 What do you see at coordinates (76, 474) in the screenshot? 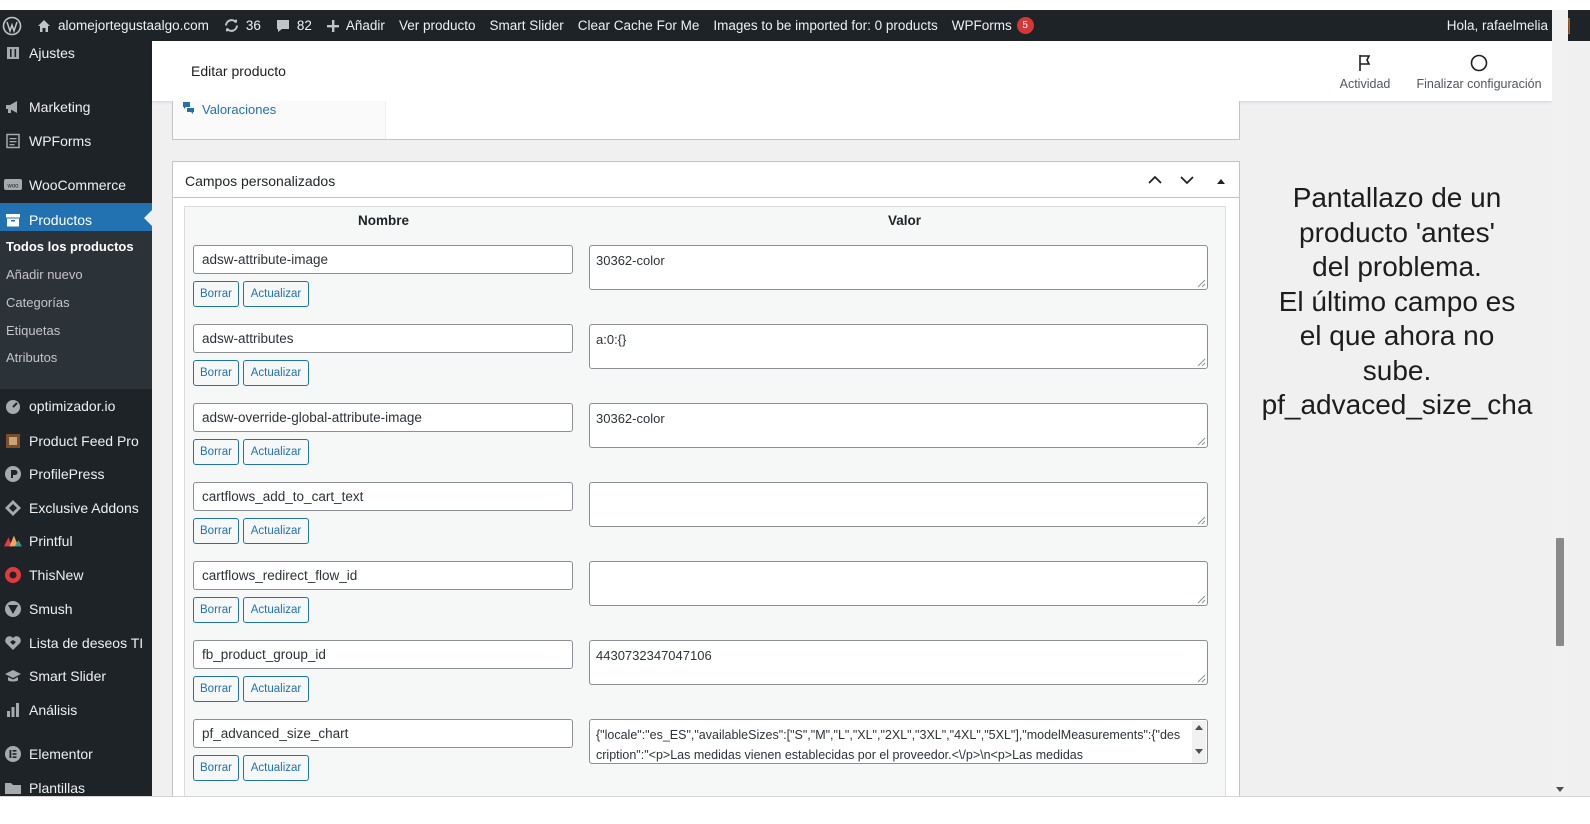
I see `menu-item-profilepress: ProfilePress` at bounding box center [76, 474].